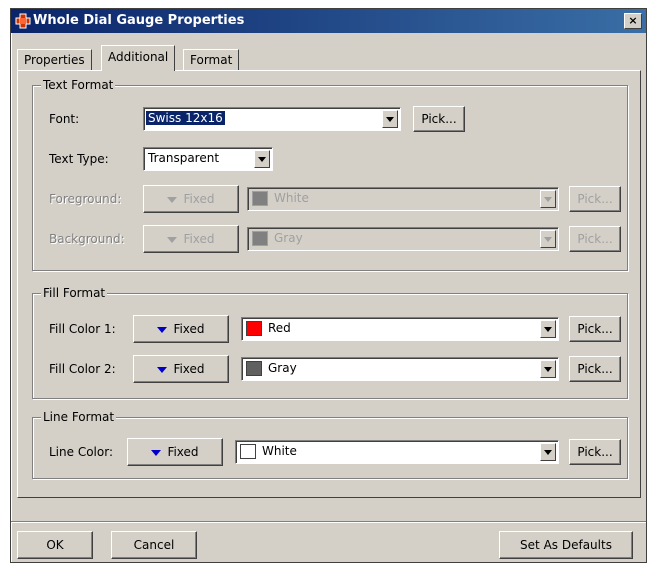  I want to click on fill-color1-value: Red, so click(279, 328).